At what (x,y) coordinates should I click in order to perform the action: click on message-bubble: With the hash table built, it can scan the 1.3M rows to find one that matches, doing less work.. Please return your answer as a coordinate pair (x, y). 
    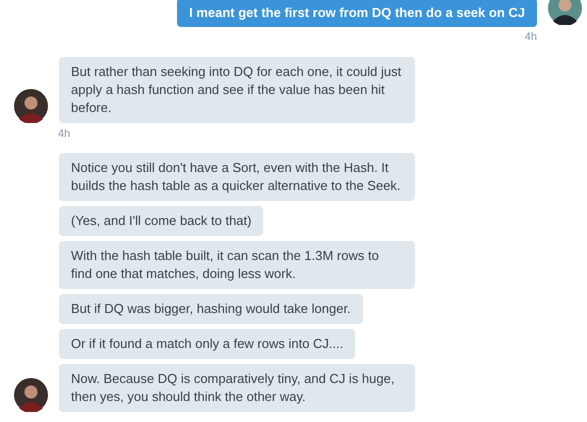
    Looking at the image, I should click on (237, 265).